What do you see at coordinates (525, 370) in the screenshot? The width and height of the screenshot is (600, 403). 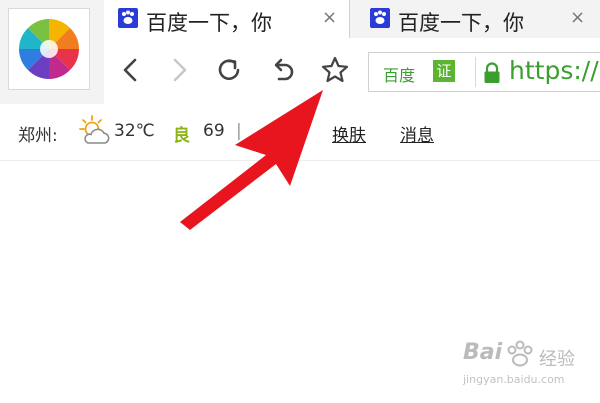 I see `watermark: Bai 经验 jingyan.baidu.com` at bounding box center [525, 370].